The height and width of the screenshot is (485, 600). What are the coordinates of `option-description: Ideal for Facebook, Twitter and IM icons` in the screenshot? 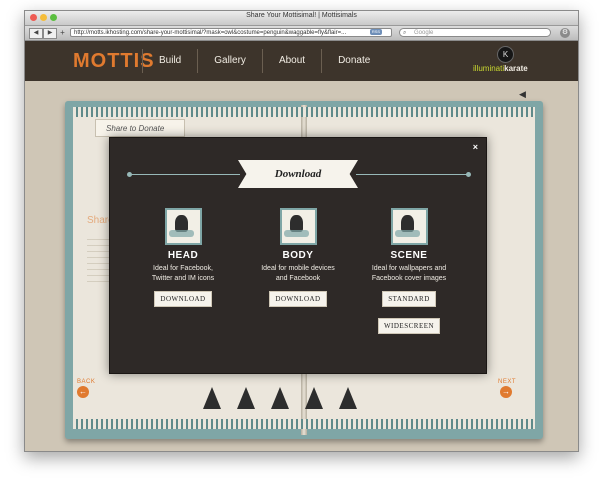 It's located at (183, 274).